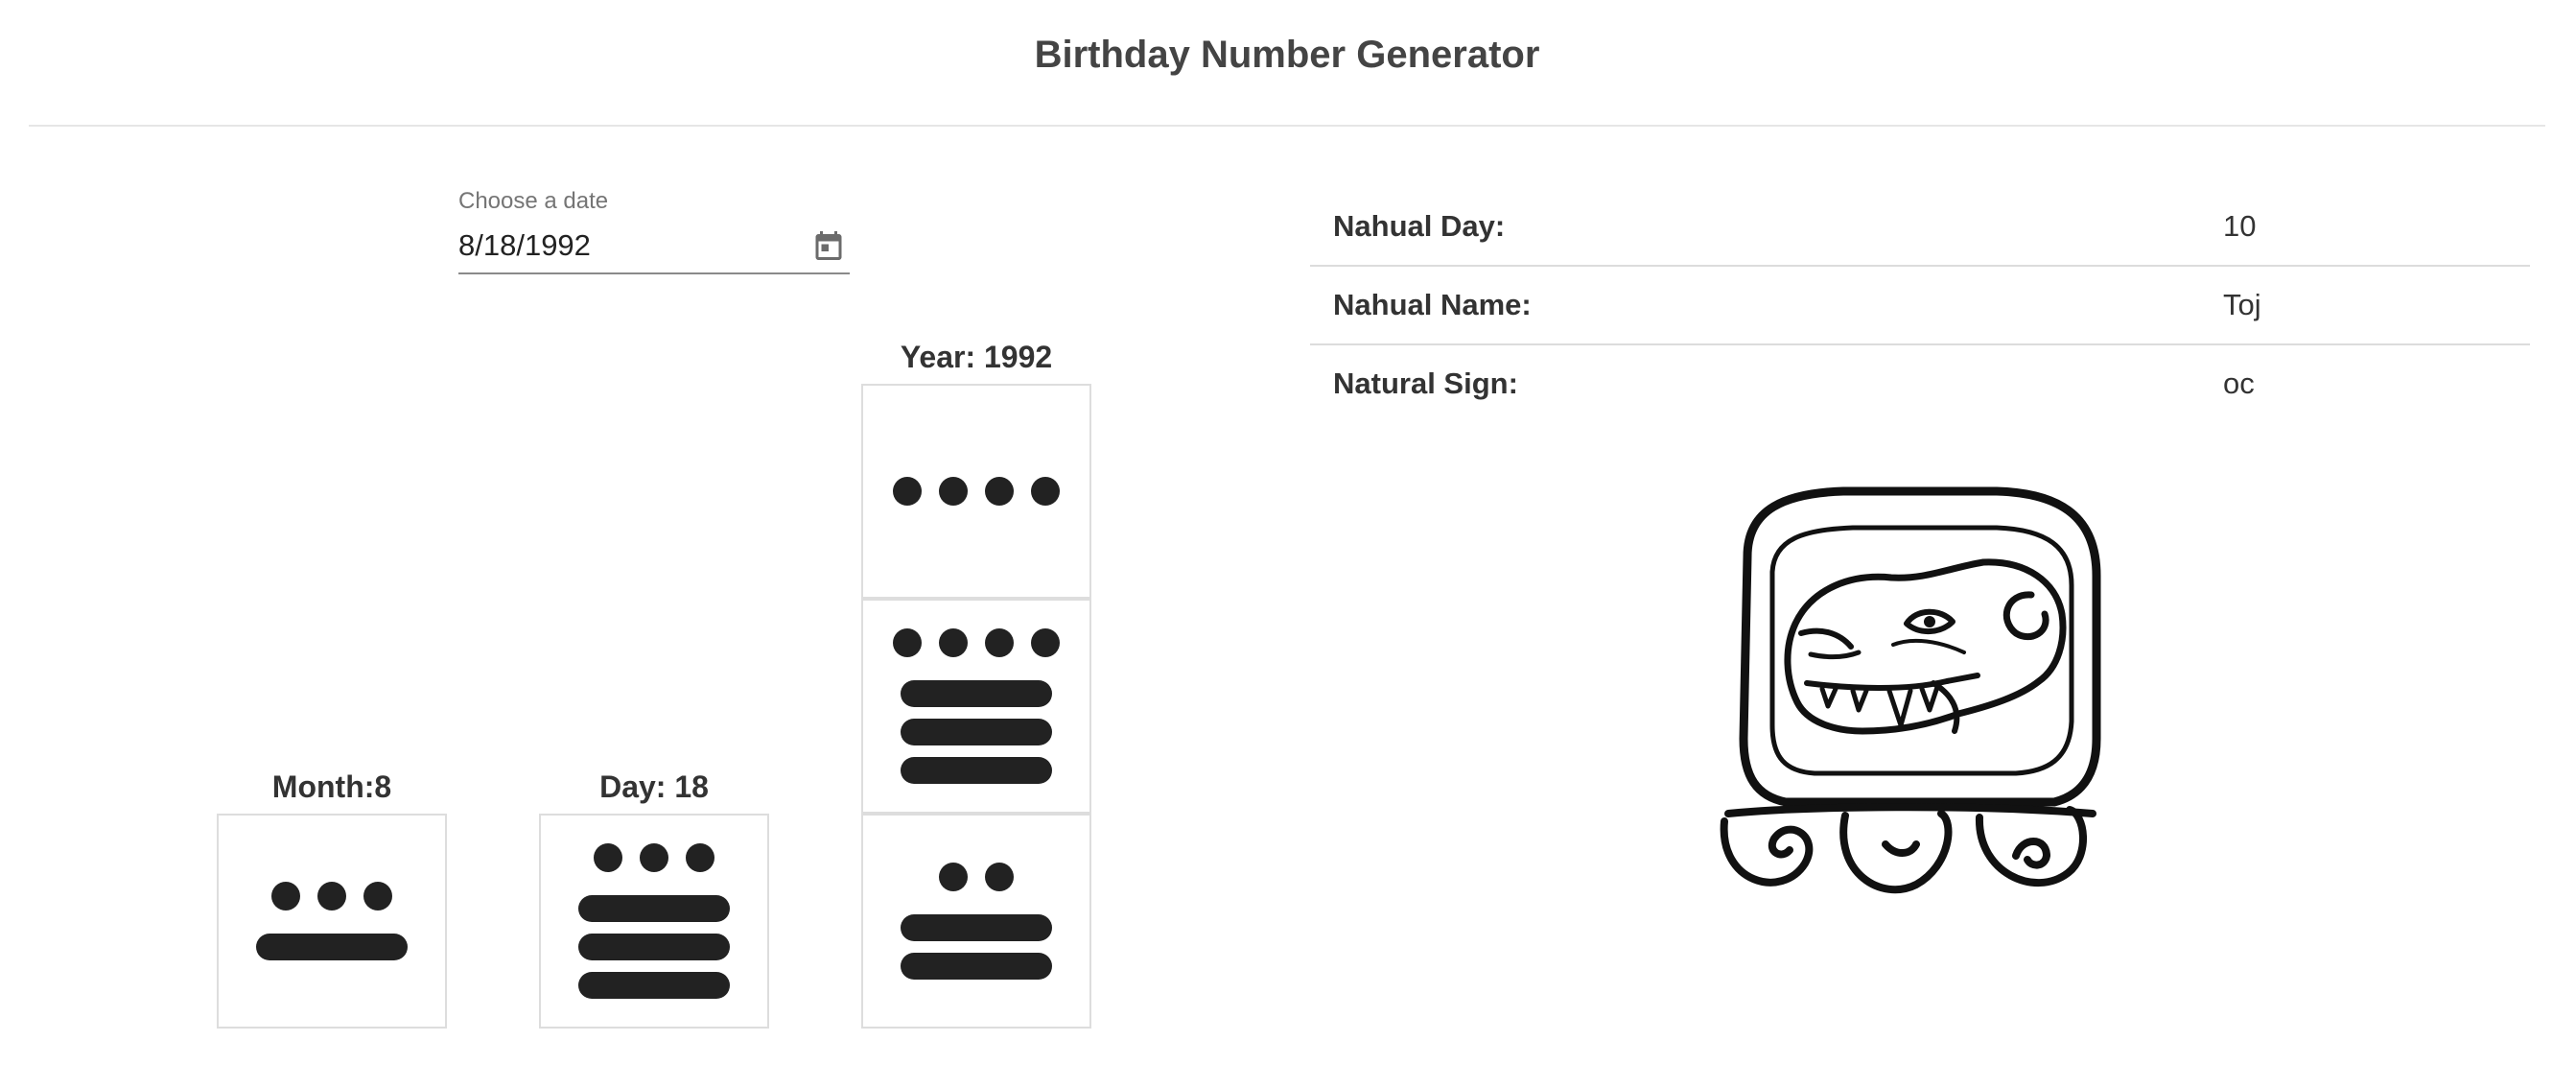 The image size is (2576, 1088). I want to click on info-row-nahual-name: Nahual Name: Toj, so click(1920, 306).